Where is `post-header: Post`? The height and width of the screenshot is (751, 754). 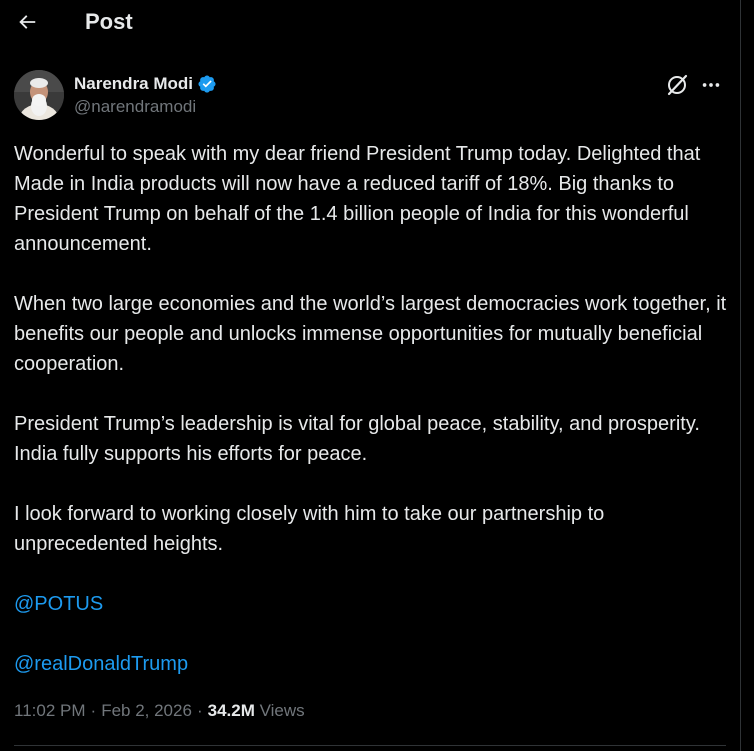 post-header: Post is located at coordinates (370, 22).